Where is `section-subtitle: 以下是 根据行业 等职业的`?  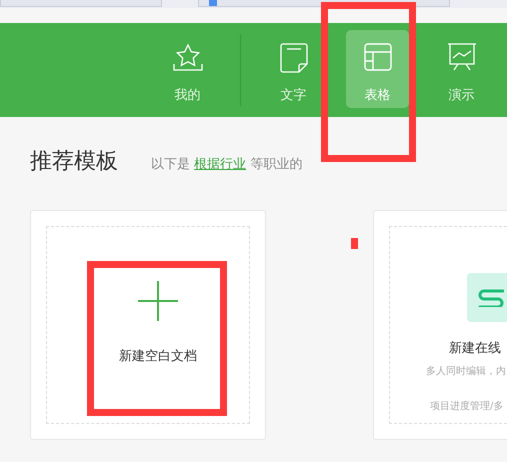
section-subtitle: 以下是 根据行业 等职业的 is located at coordinates (226, 164).